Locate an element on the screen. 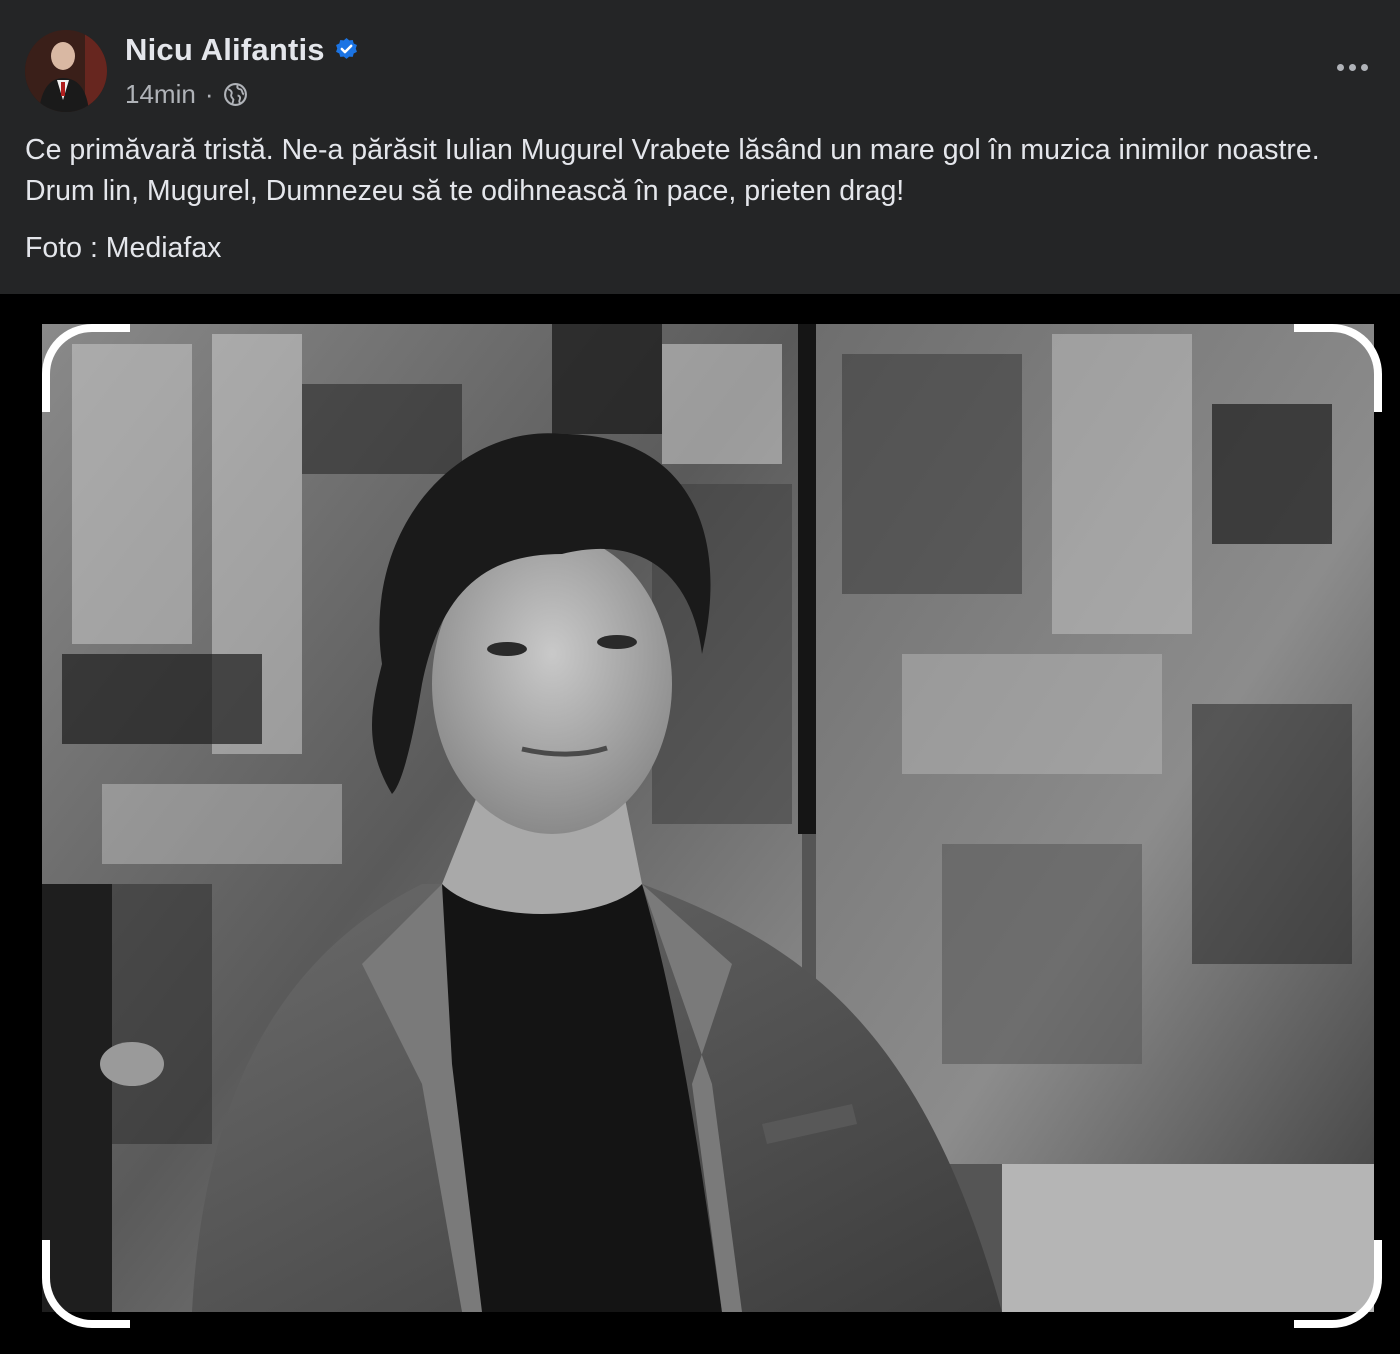 The height and width of the screenshot is (1354, 1400). author-name: Nicu Alifantis is located at coordinates (225, 50).